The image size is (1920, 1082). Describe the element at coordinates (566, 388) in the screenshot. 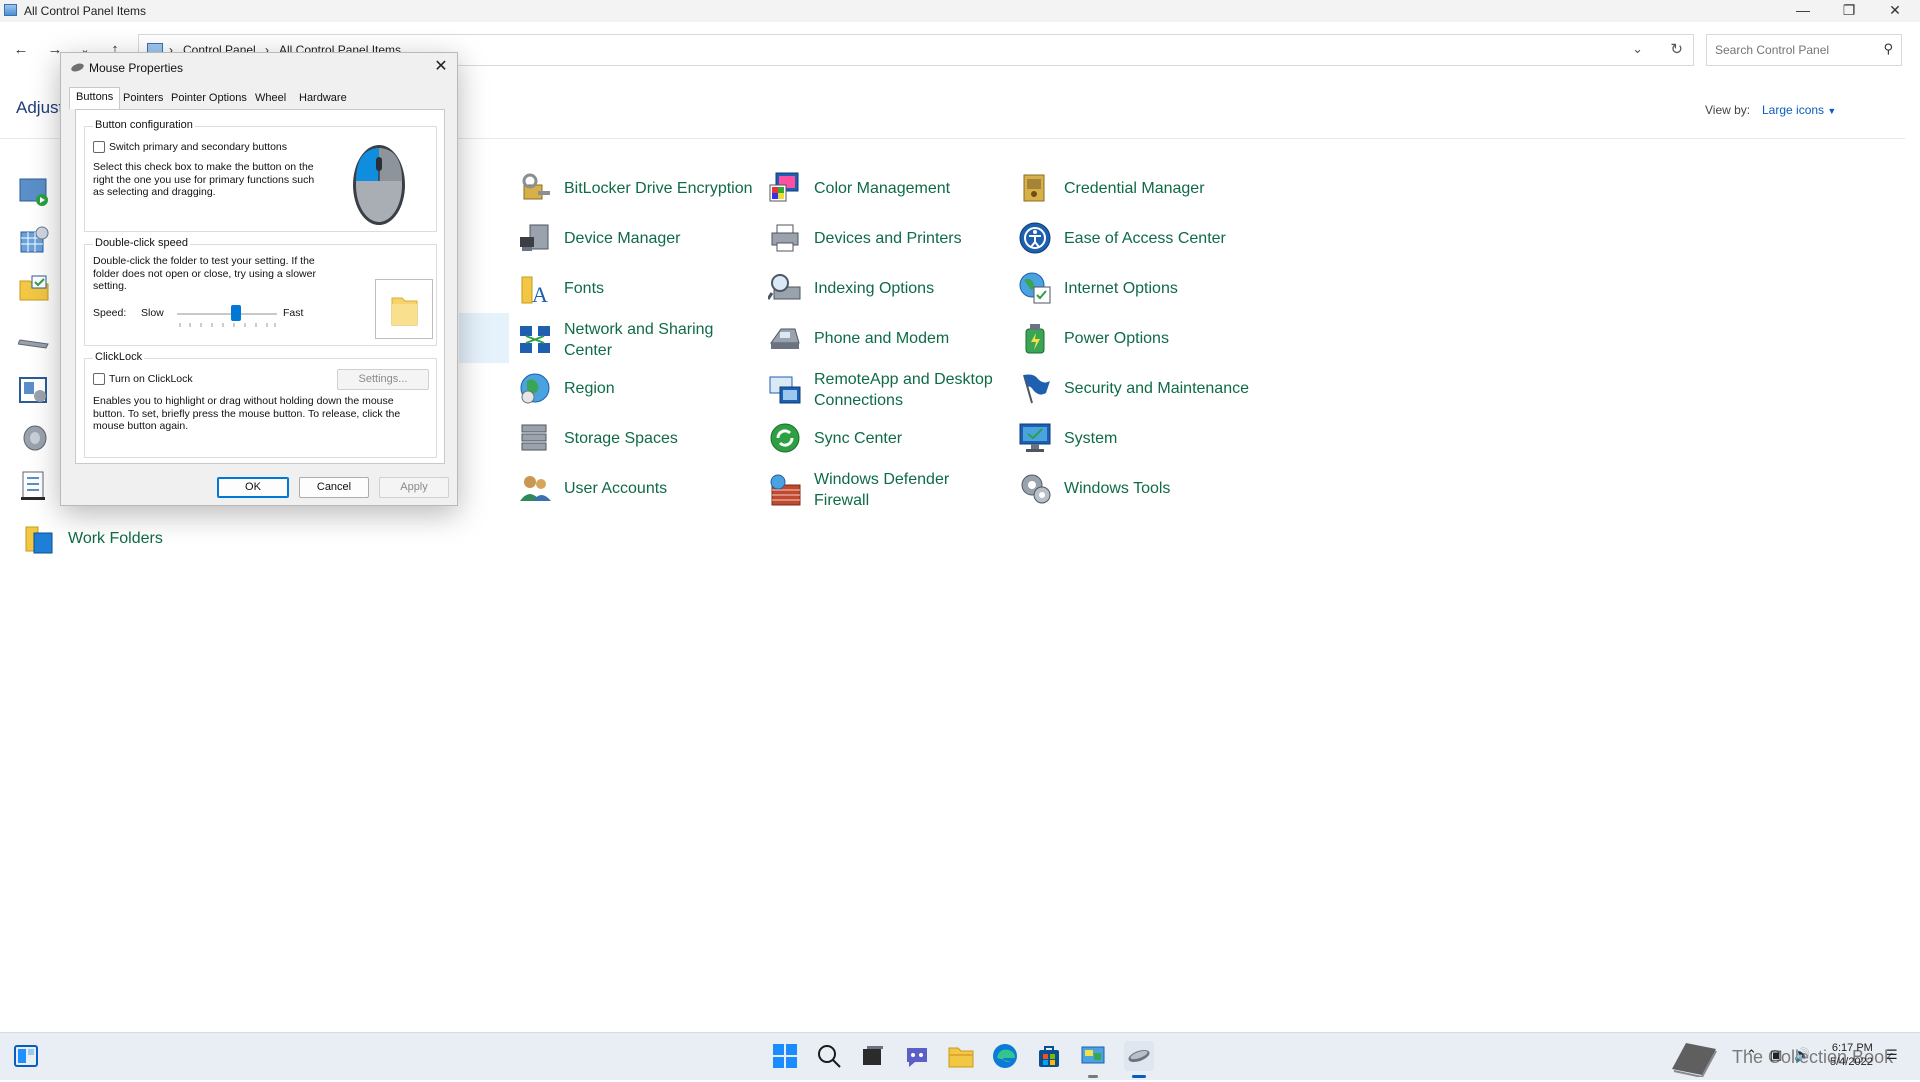

I see `cp-item-region: Region` at that location.